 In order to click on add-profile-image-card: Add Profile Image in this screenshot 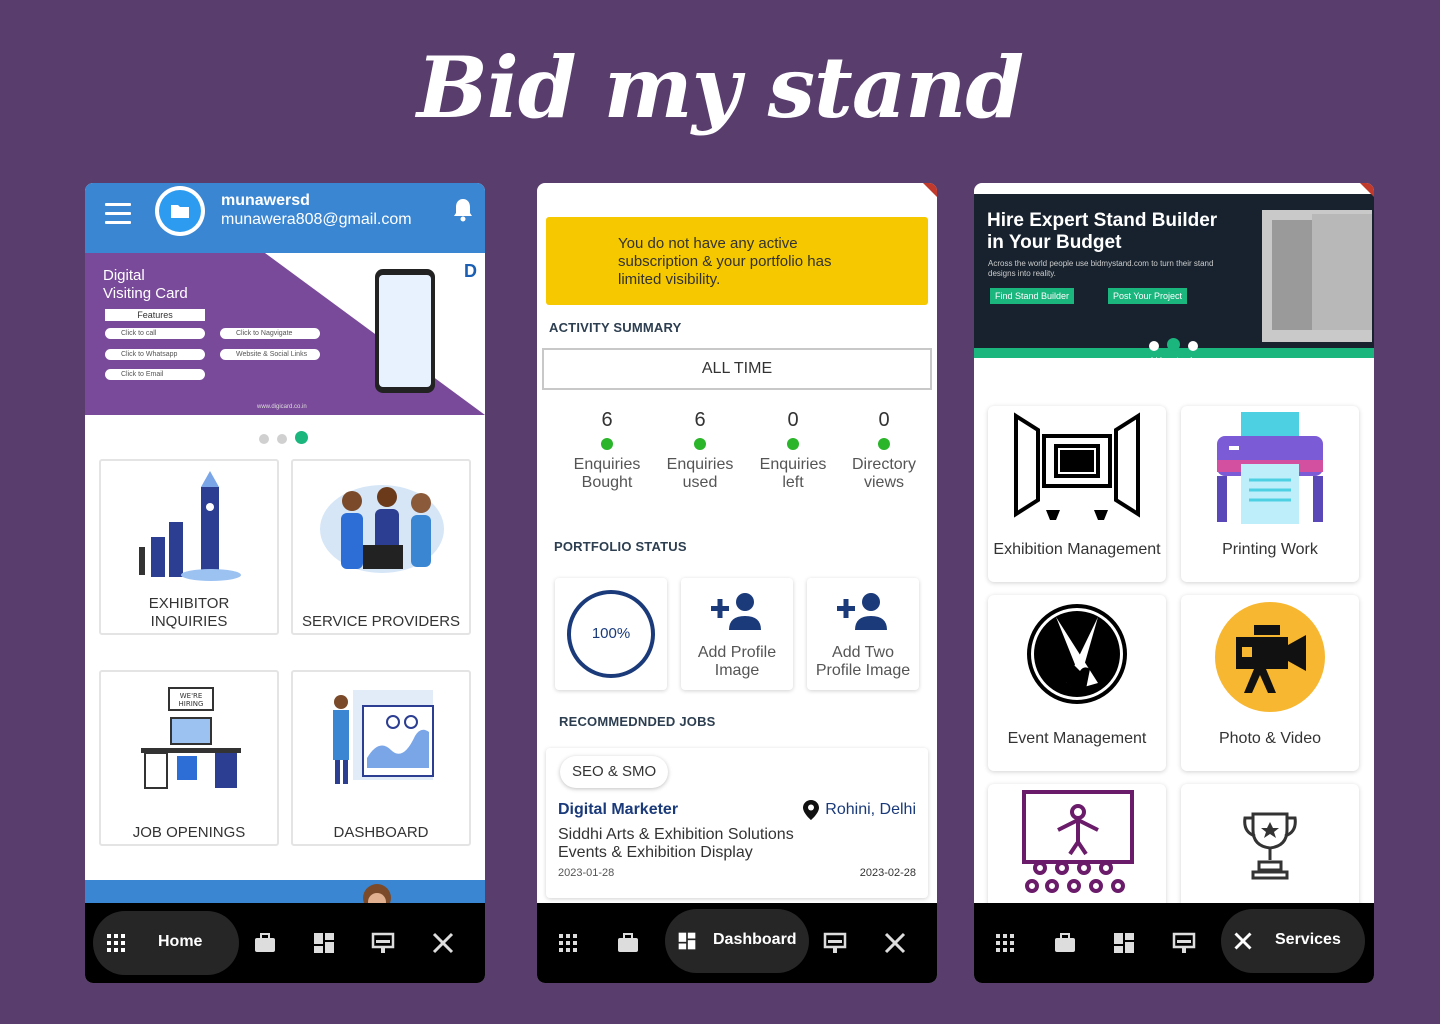, I will do `click(737, 634)`.